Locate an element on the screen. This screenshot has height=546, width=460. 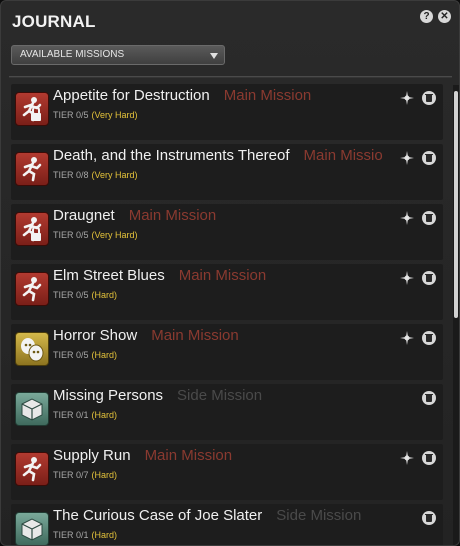
mission-filter-value: AVAILABLE MISSIONS is located at coordinates (72, 54).